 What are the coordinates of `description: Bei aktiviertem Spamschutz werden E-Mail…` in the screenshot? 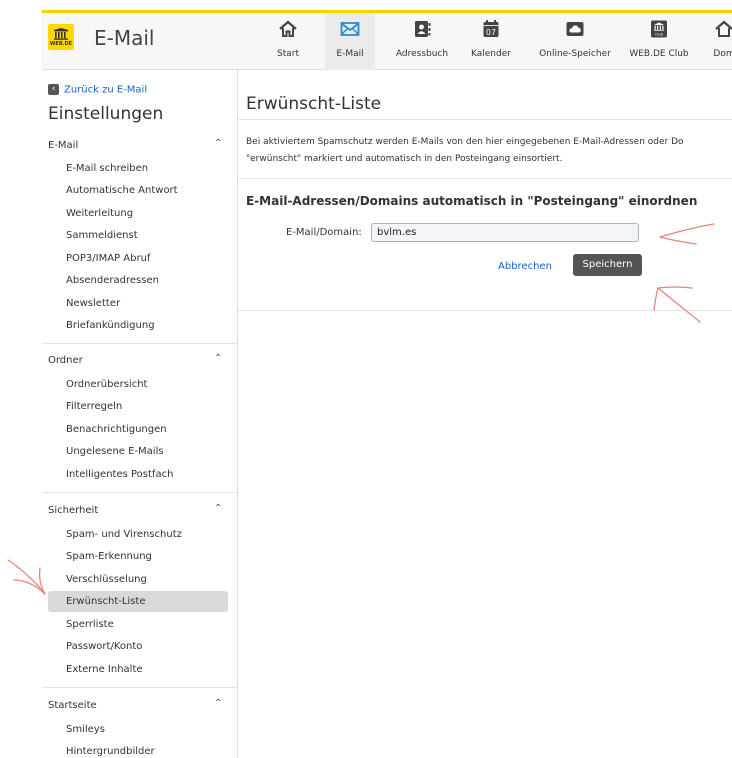 It's located at (489, 151).